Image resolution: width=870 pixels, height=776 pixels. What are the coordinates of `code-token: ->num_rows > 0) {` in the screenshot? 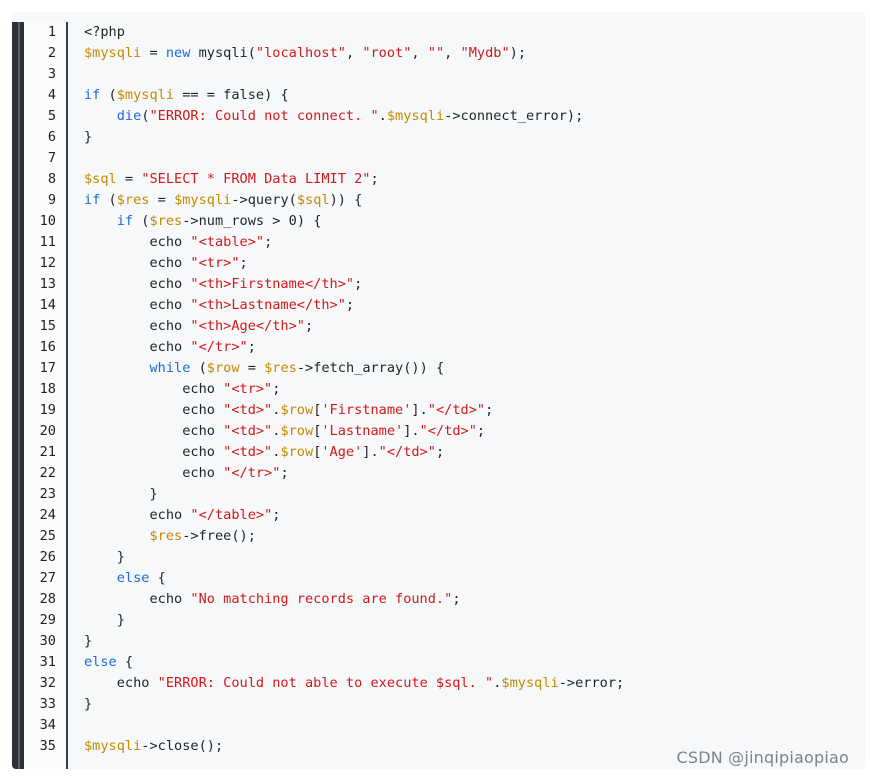 It's located at (252, 221).